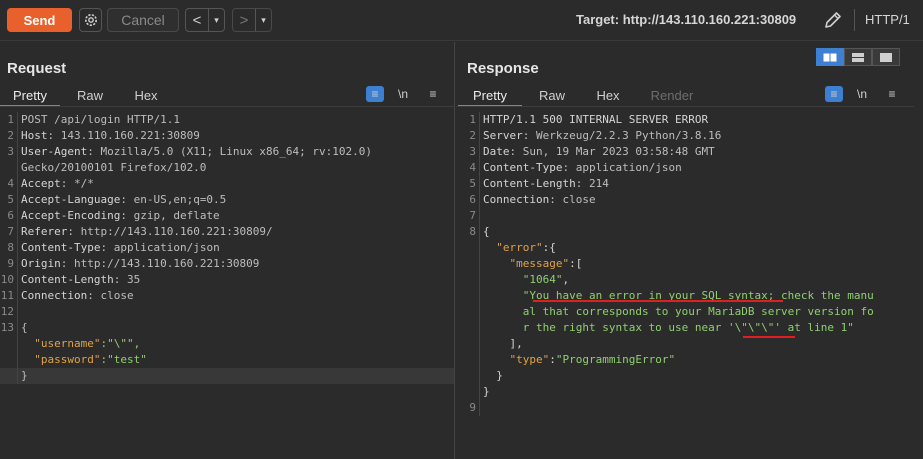  I want to click on gear-icon, so click(90, 20).